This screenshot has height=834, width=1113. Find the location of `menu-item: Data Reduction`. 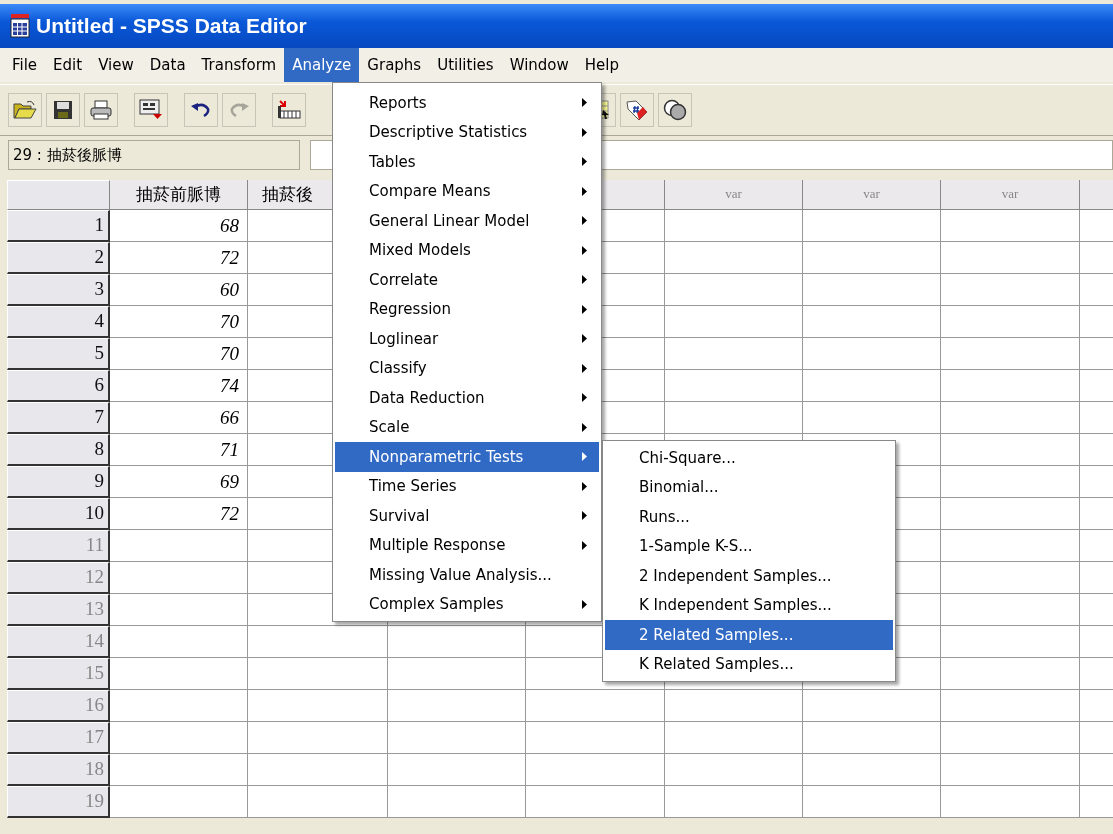

menu-item: Data Reduction is located at coordinates (467, 398).